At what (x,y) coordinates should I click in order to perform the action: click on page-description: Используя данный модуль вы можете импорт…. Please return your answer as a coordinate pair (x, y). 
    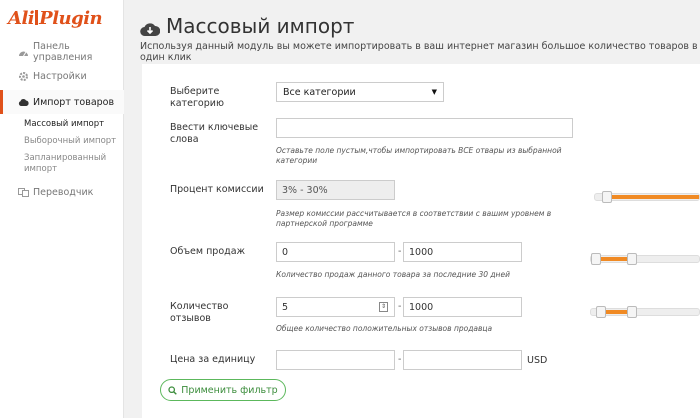
    Looking at the image, I should click on (419, 52).